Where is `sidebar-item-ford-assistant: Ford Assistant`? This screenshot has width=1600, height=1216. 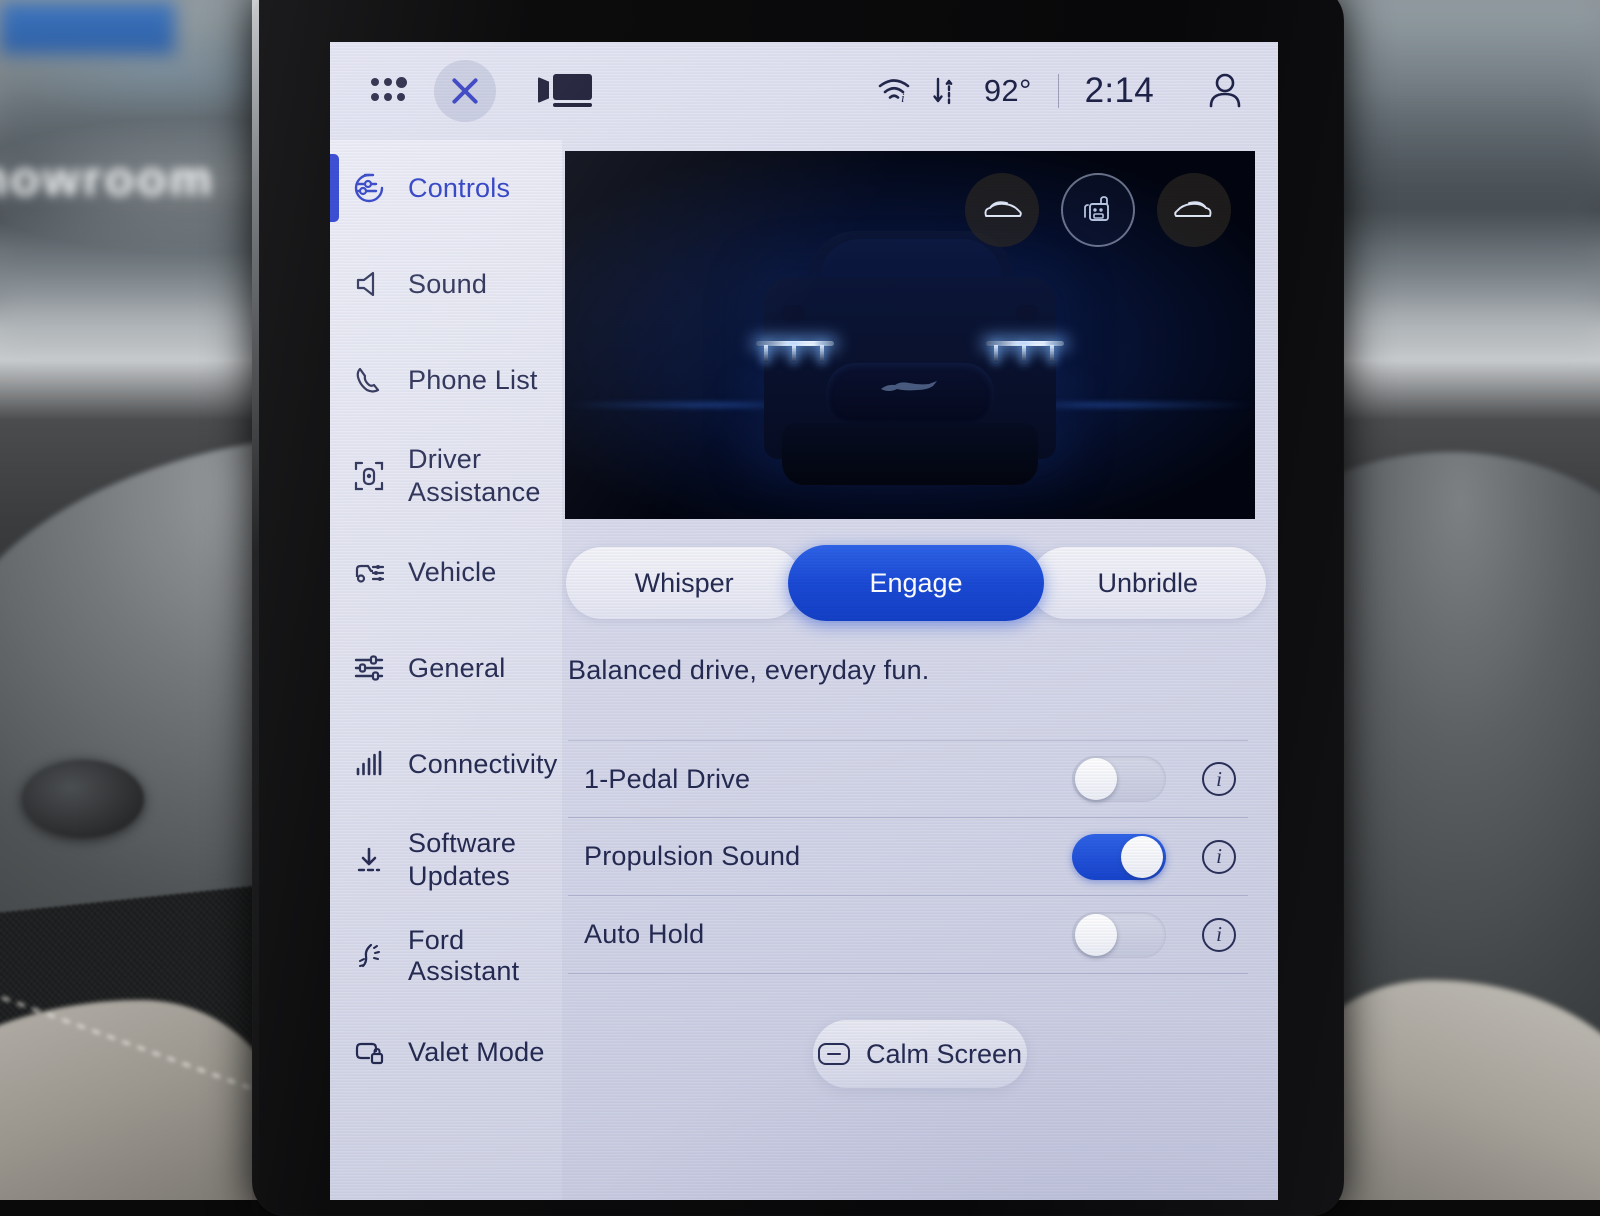 sidebar-item-ford-assistant: Ford Assistant is located at coordinates (446, 956).